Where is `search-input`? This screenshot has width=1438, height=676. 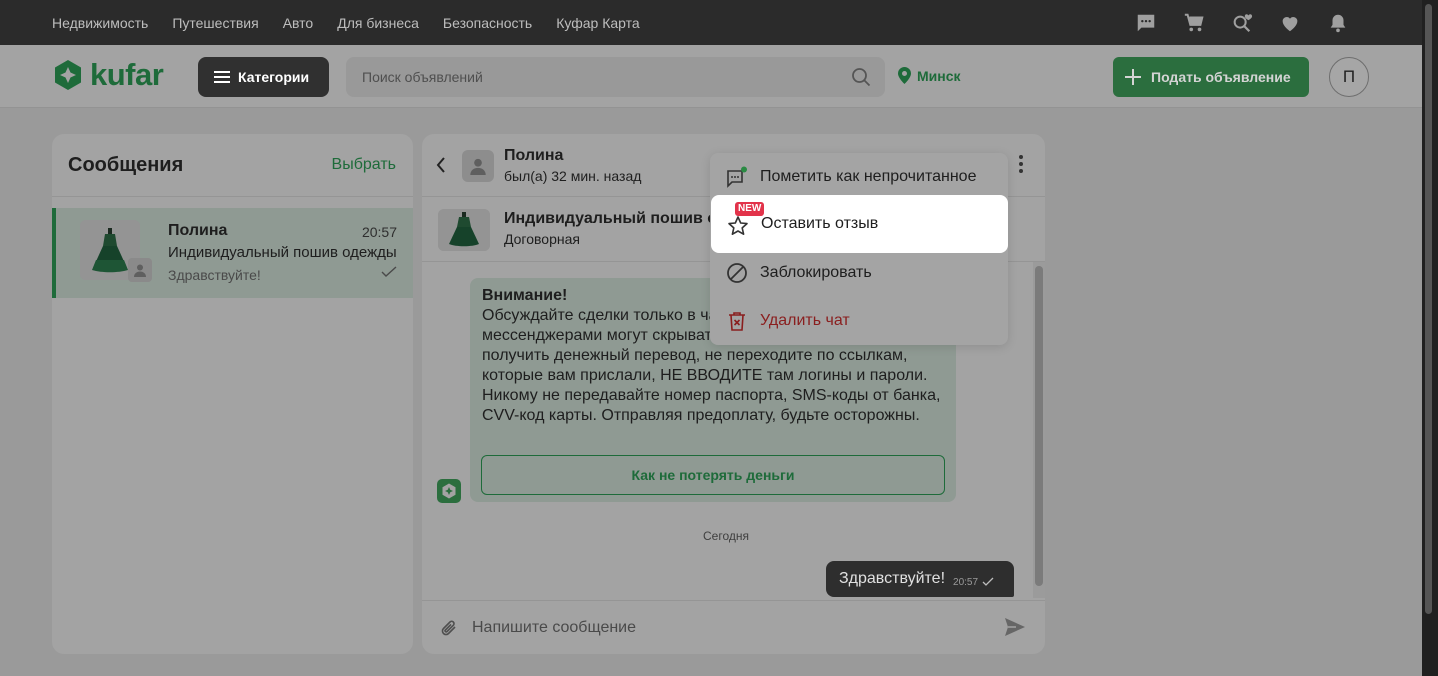 search-input is located at coordinates (615, 77).